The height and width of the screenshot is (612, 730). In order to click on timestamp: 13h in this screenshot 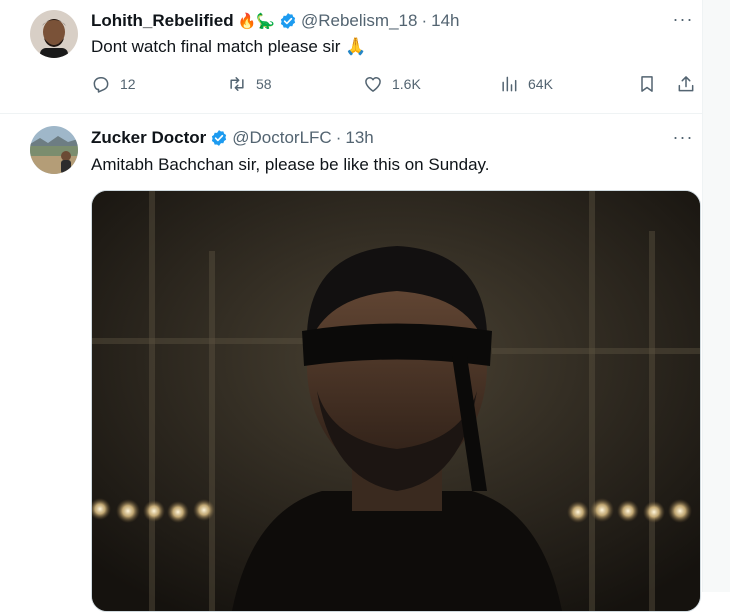, I will do `click(359, 138)`.